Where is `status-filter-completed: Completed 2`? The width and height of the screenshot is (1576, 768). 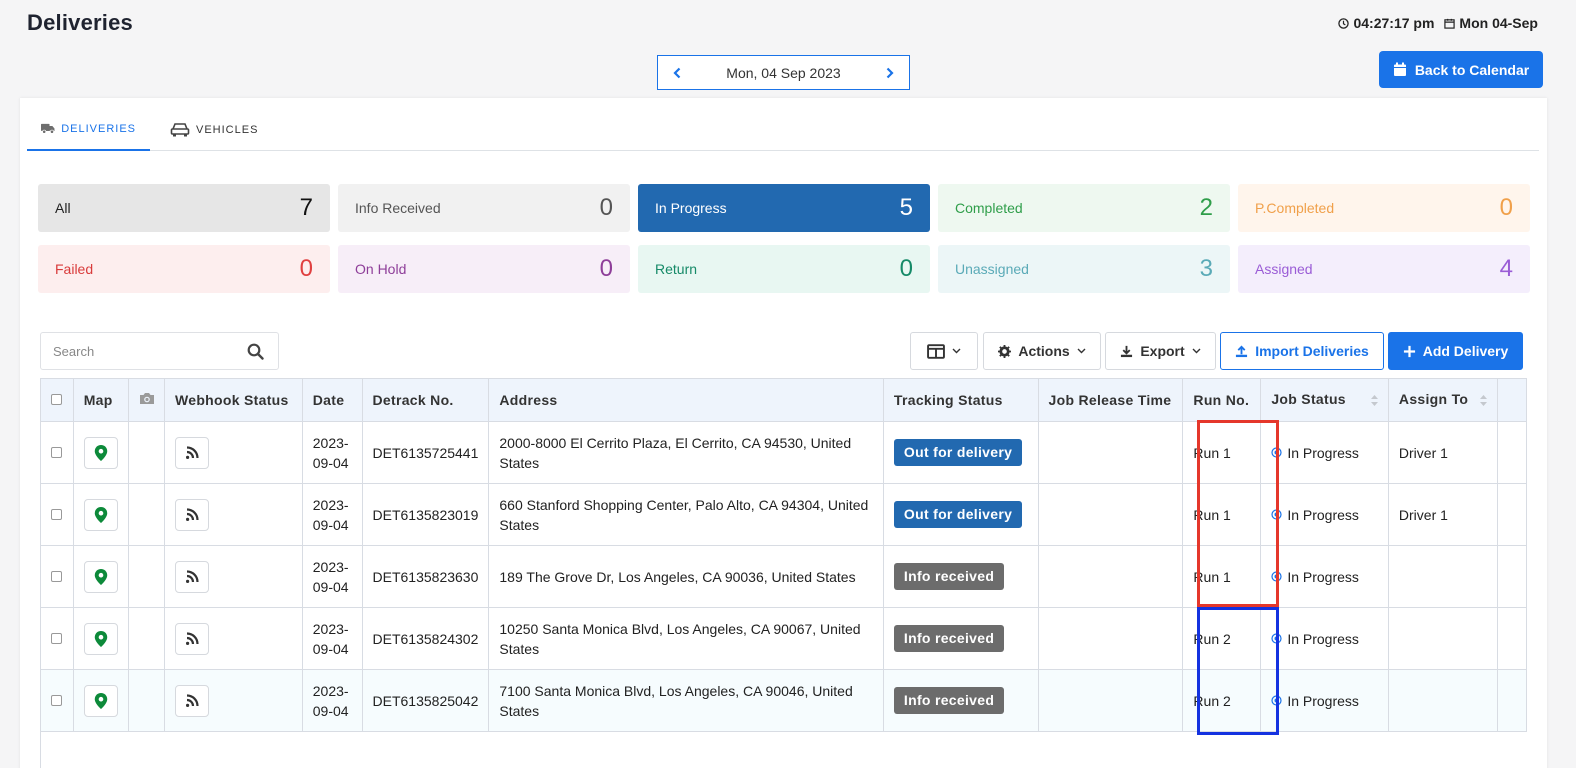 status-filter-completed: Completed 2 is located at coordinates (1084, 208).